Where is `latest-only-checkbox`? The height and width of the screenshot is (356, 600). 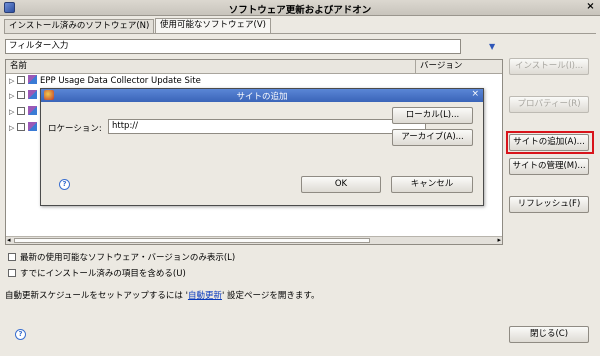 latest-only-checkbox is located at coordinates (12, 257).